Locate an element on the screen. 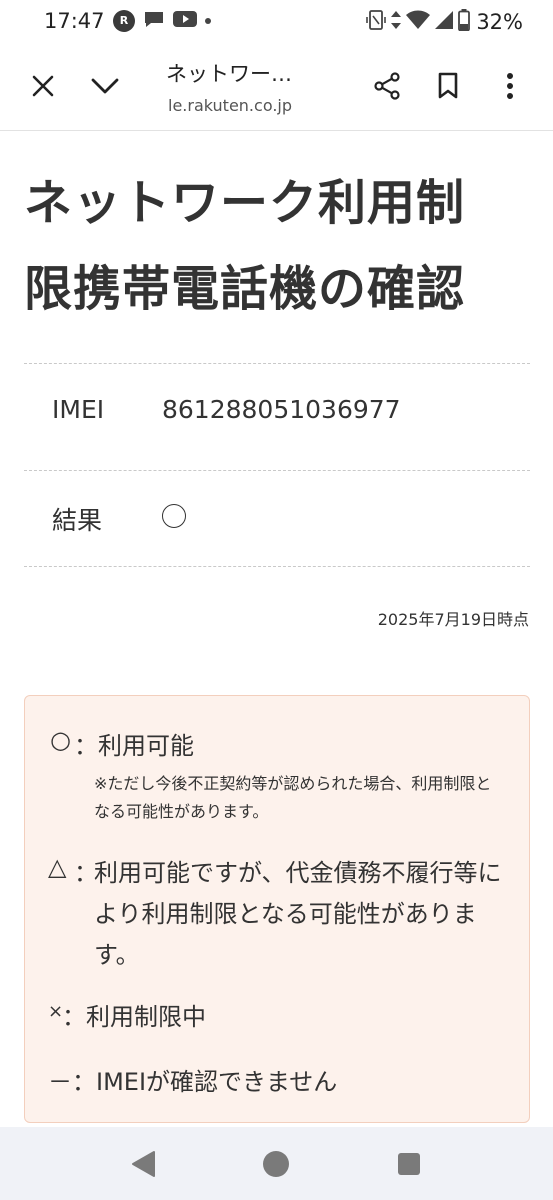 The image size is (553, 1200). status-time: 17:47 is located at coordinates (74, 21).